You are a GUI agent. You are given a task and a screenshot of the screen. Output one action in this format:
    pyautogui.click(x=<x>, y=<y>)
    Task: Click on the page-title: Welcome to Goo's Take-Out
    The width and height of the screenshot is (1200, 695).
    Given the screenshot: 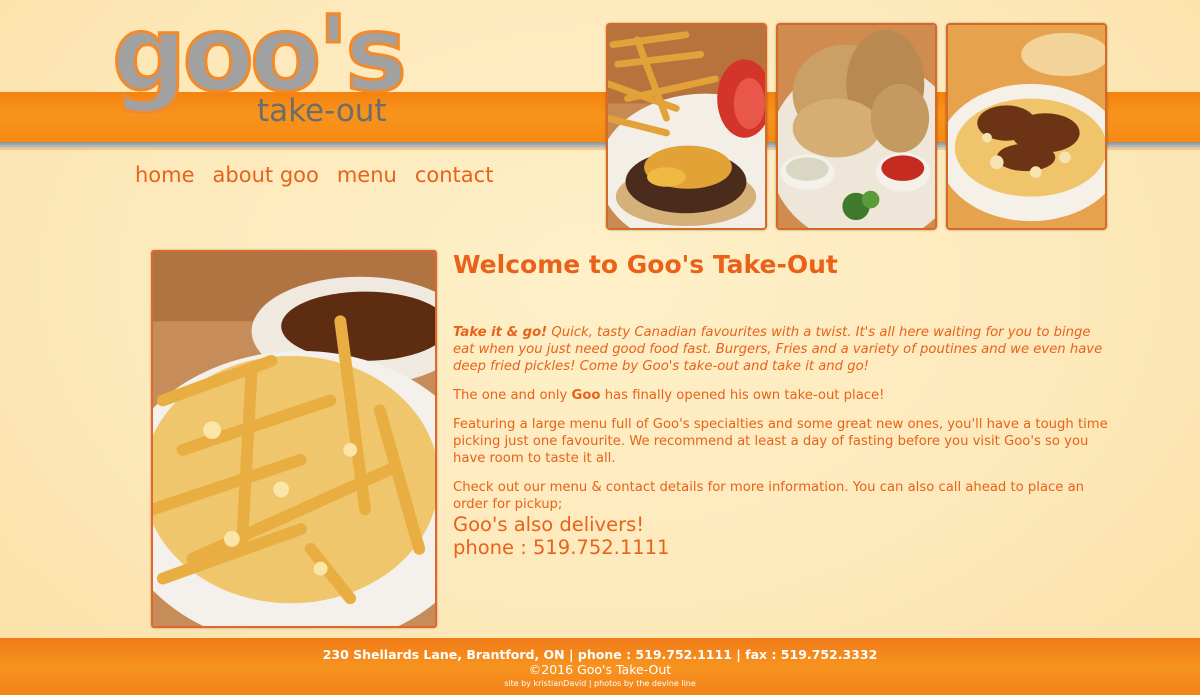 What is the action you would take?
    pyautogui.click(x=645, y=264)
    